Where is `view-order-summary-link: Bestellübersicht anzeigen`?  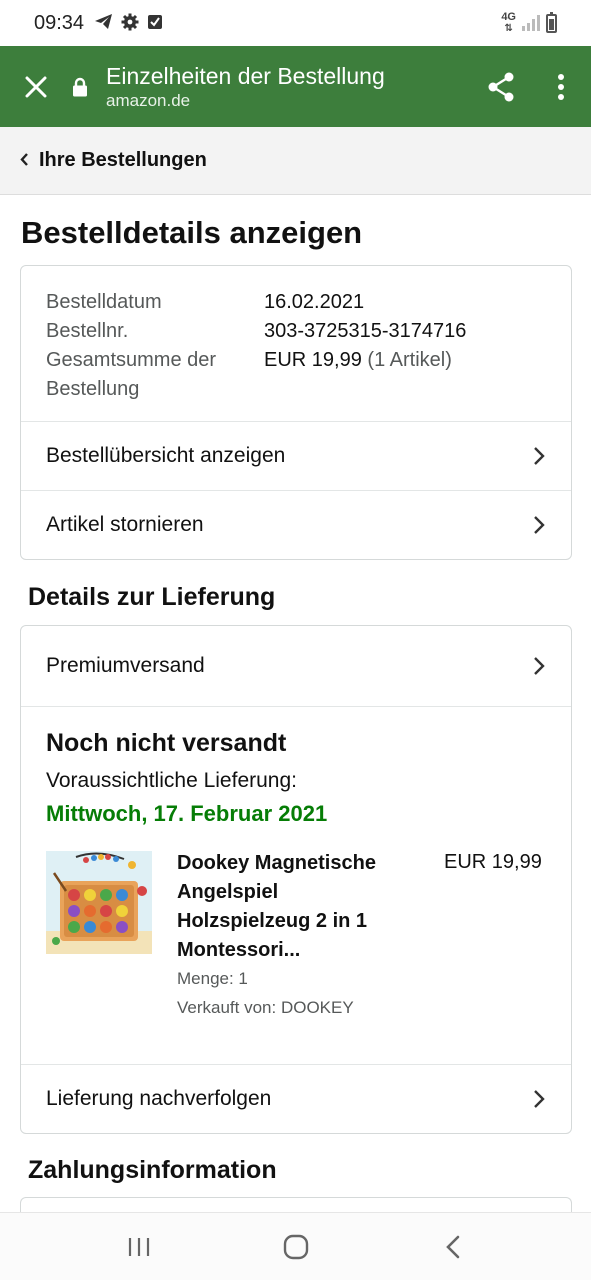 view-order-summary-link: Bestellübersicht anzeigen is located at coordinates (296, 455).